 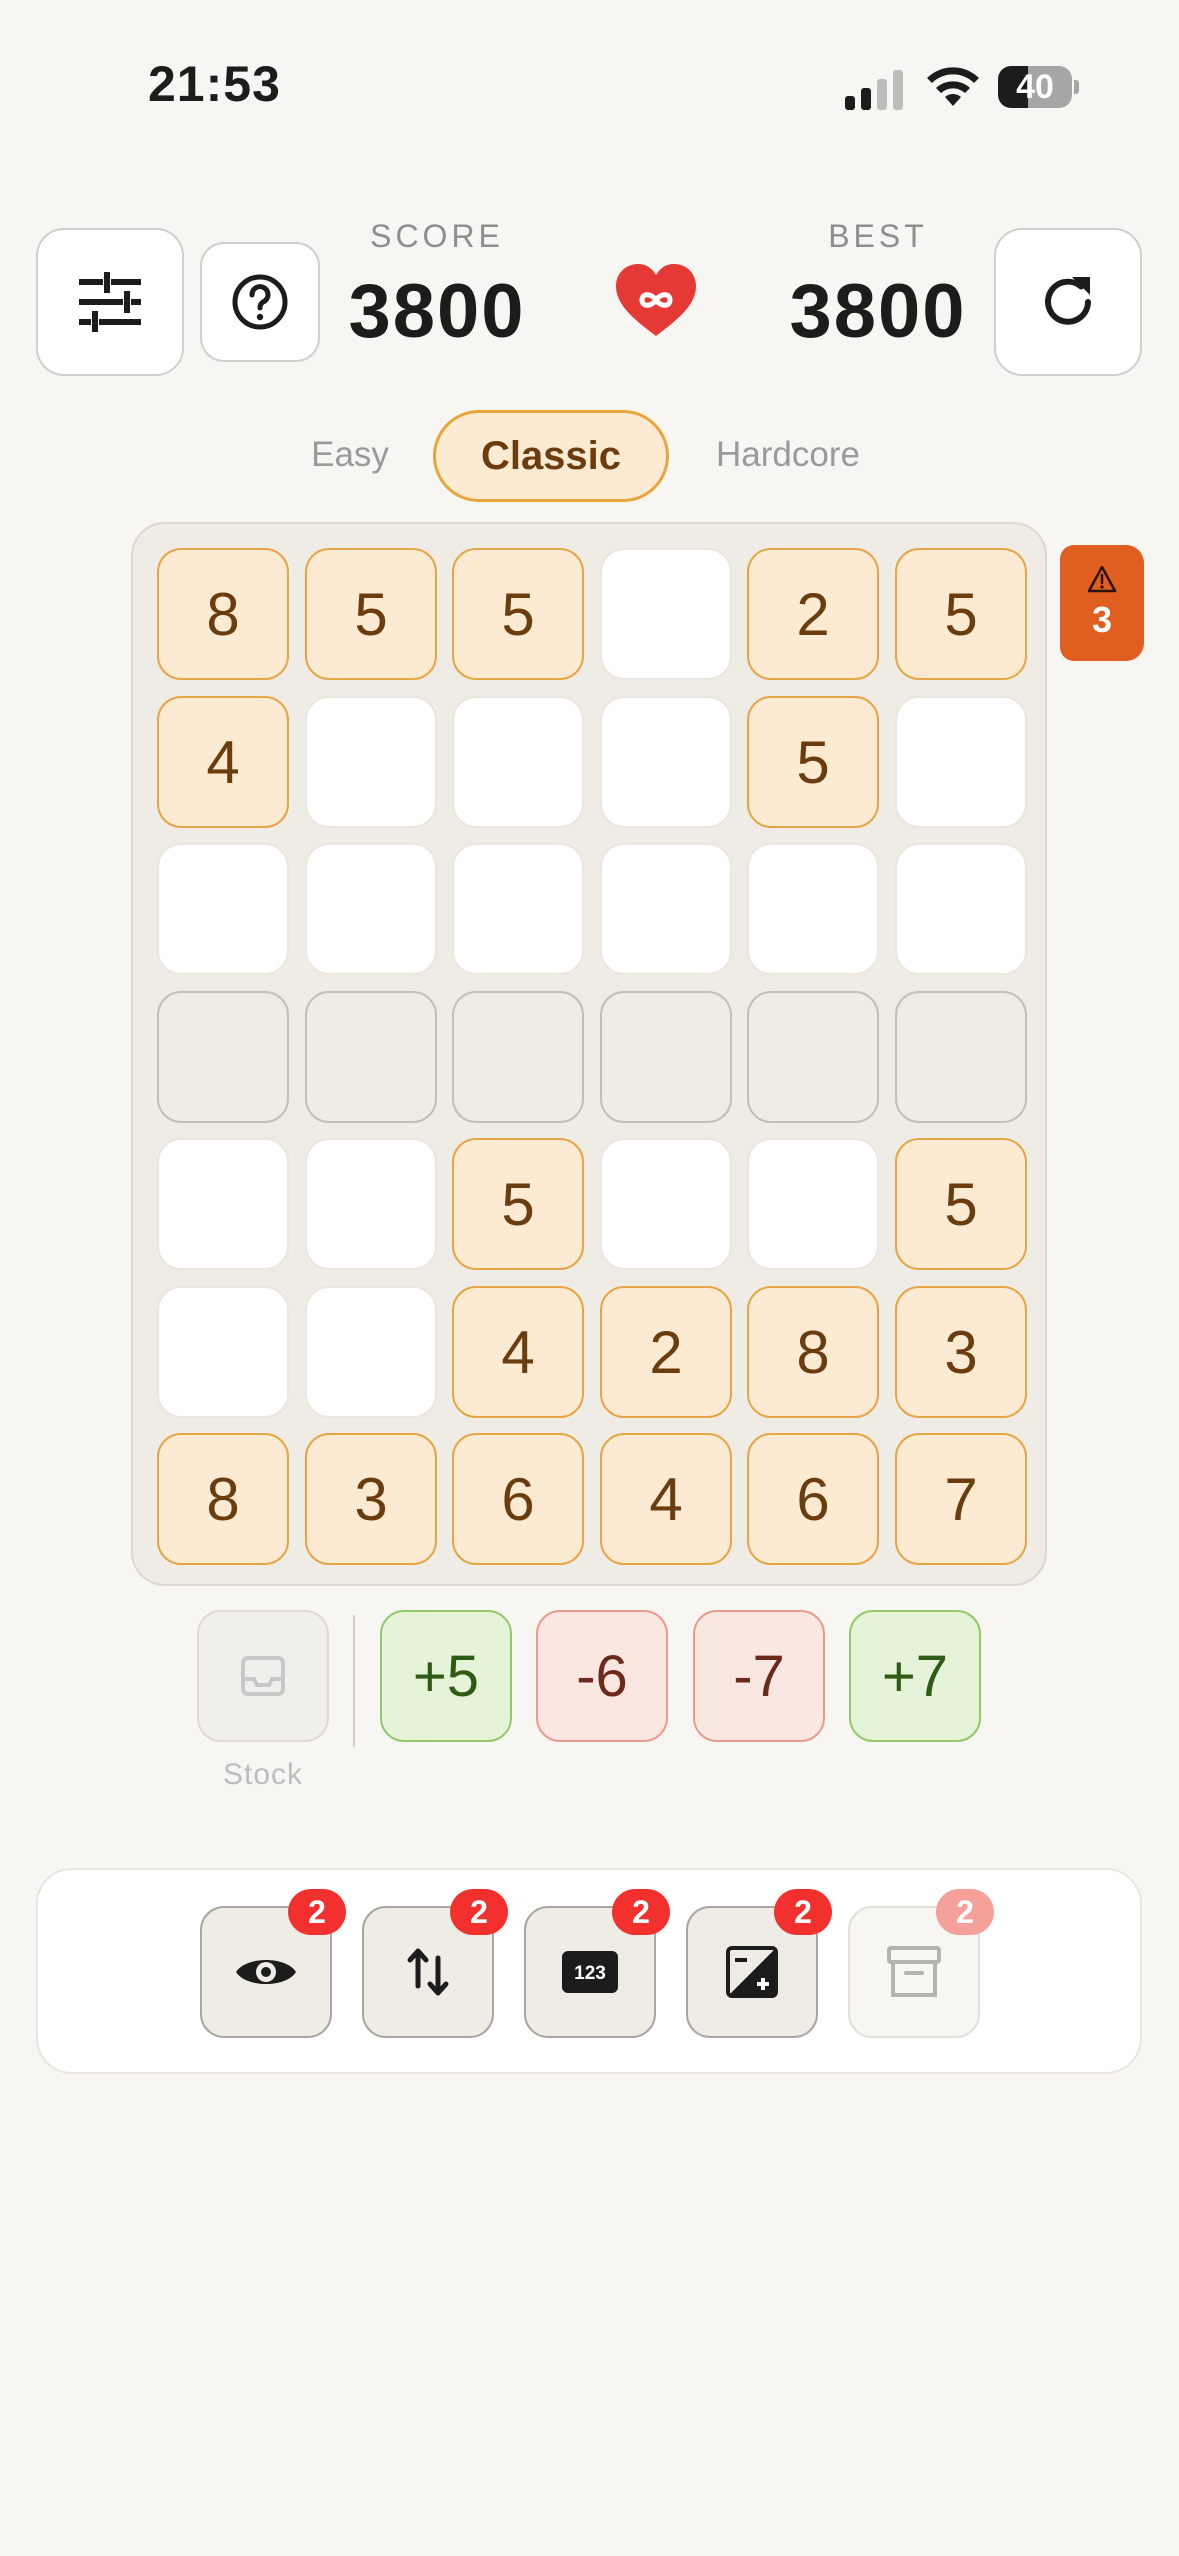 I want to click on score-value: 3800, so click(x=437, y=311).